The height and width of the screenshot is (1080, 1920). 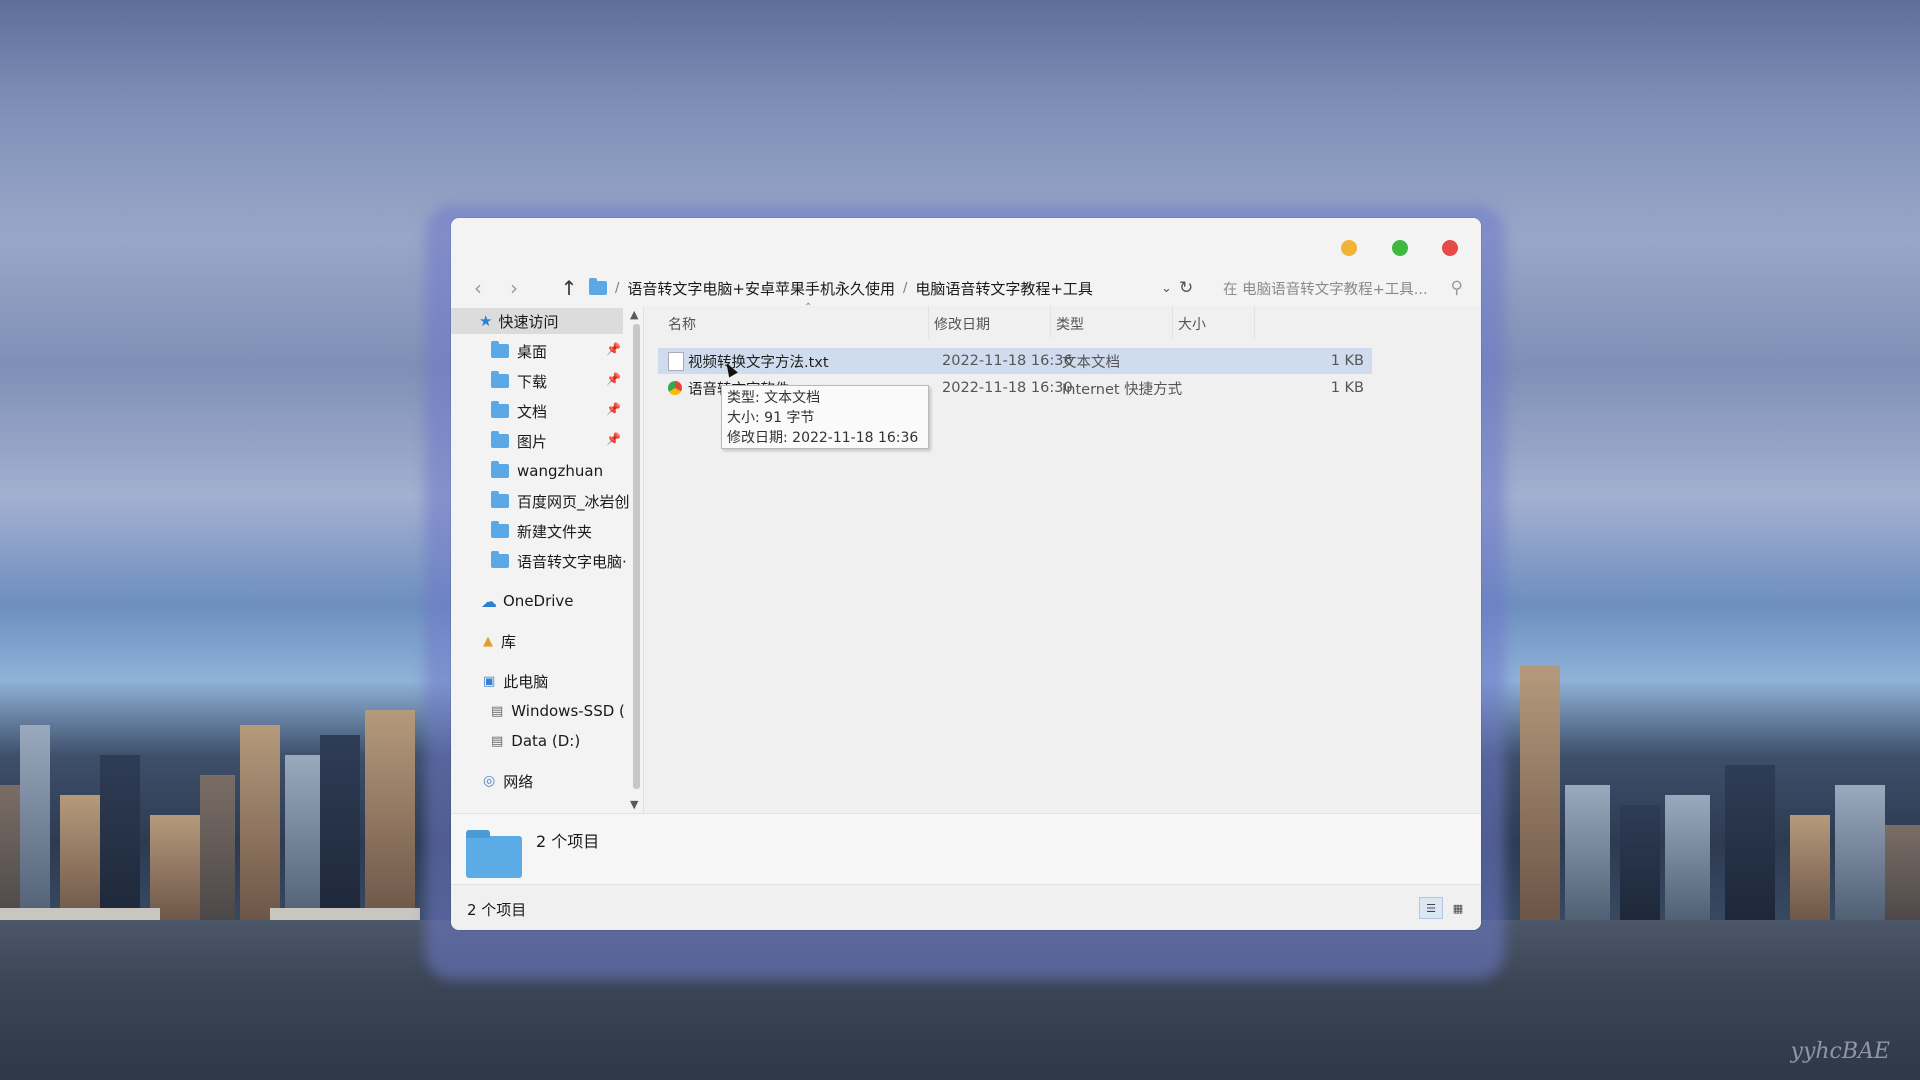 What do you see at coordinates (527, 601) in the screenshot?
I see `sidebar-item-onedrive: ☁ OneDrive` at bounding box center [527, 601].